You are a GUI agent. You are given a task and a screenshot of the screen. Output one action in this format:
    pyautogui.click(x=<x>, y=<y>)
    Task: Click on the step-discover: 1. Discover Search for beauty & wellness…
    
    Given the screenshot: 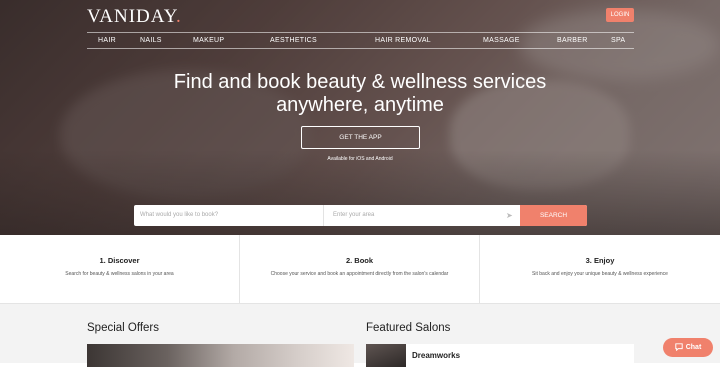 What is the action you would take?
    pyautogui.click(x=120, y=269)
    